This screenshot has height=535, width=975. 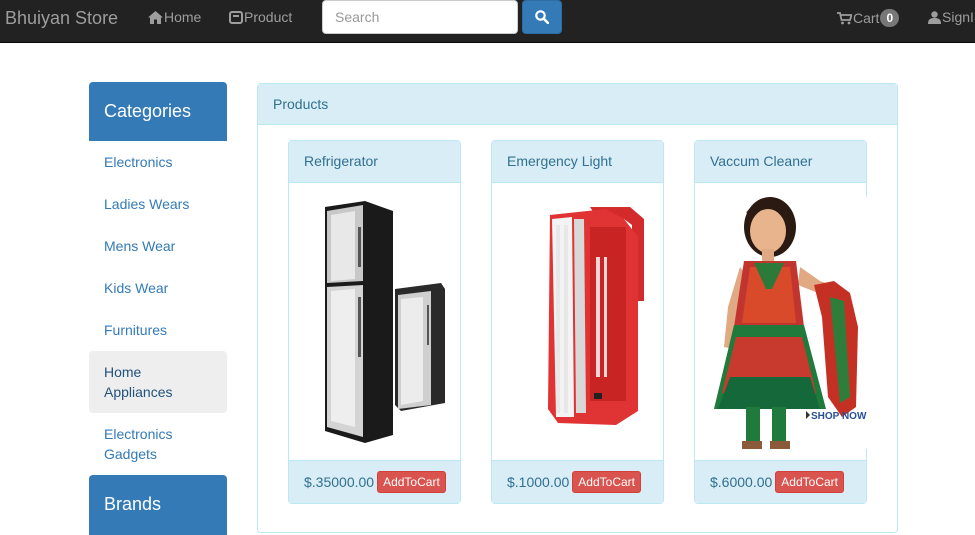 What do you see at coordinates (934, 17) in the screenshot?
I see `user-icon` at bounding box center [934, 17].